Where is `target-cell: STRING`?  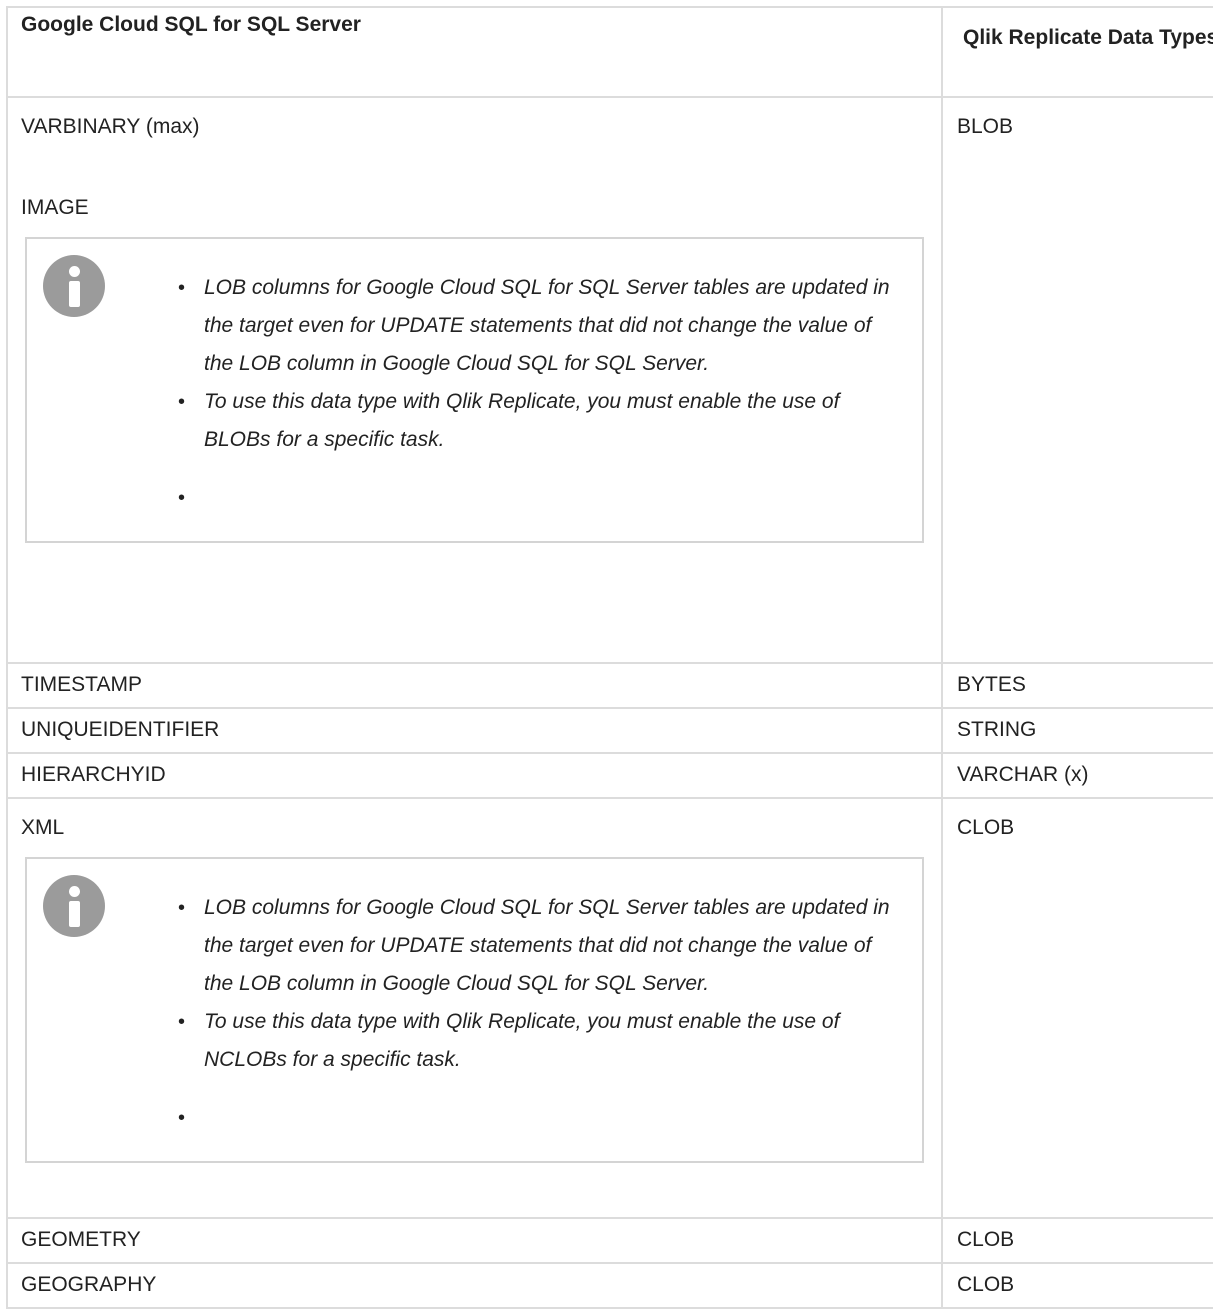 target-cell: STRING is located at coordinates (1077, 730).